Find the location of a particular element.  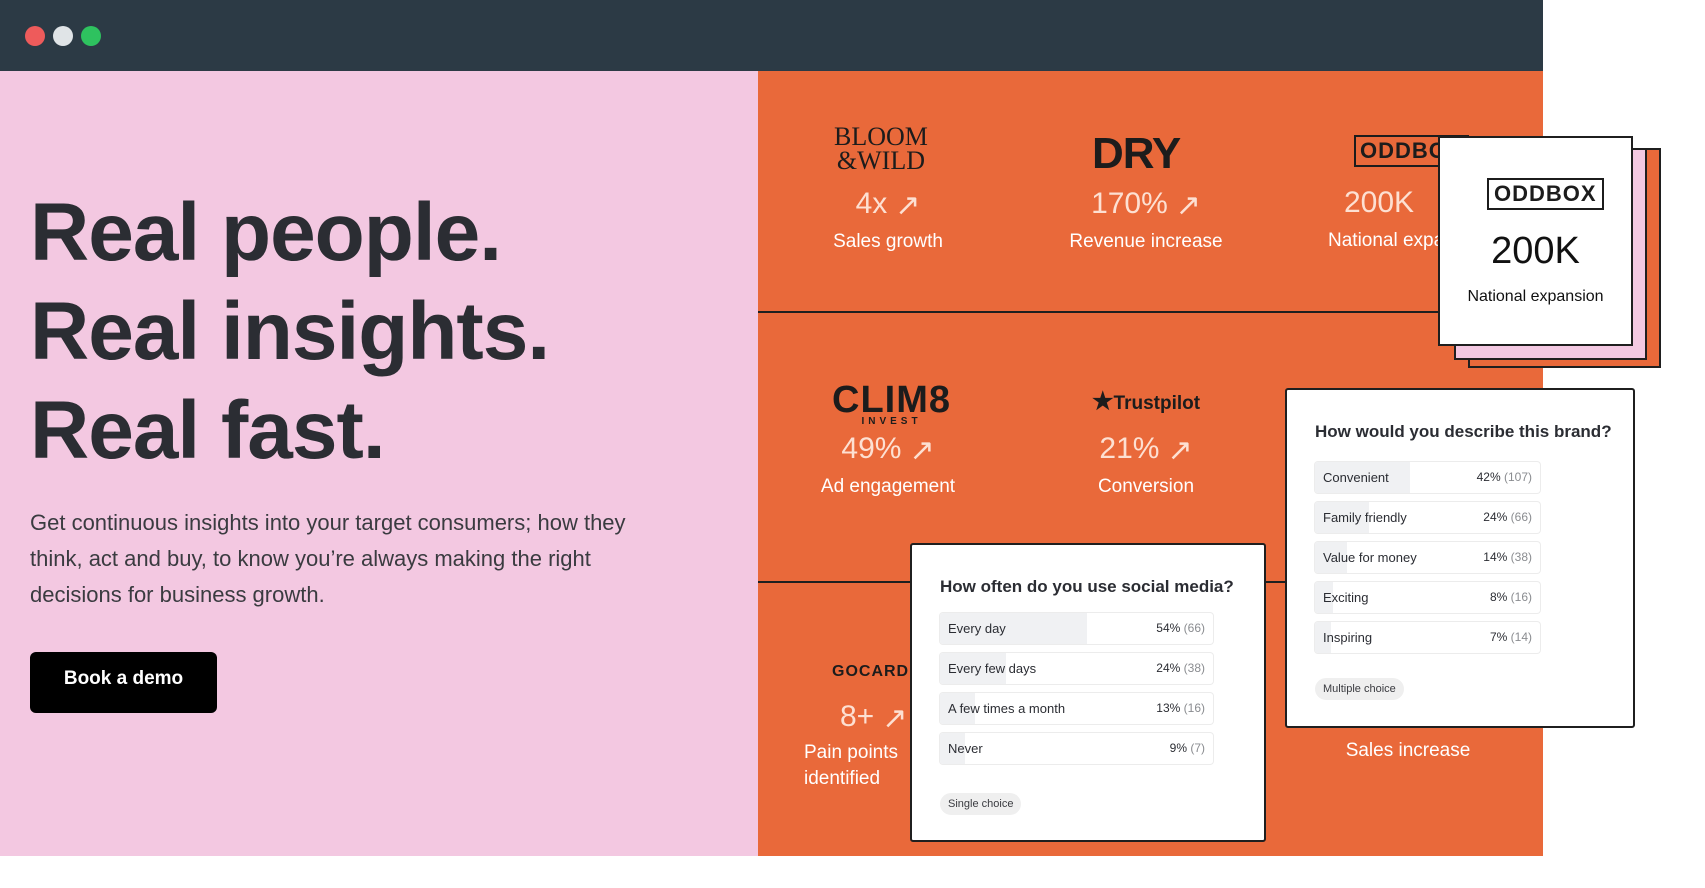

dry-logo: DRY is located at coordinates (1136, 153).